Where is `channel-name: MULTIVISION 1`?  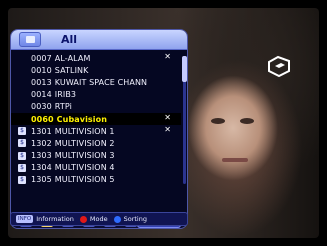 channel-name: MULTIVISION 1 is located at coordinates (84, 131).